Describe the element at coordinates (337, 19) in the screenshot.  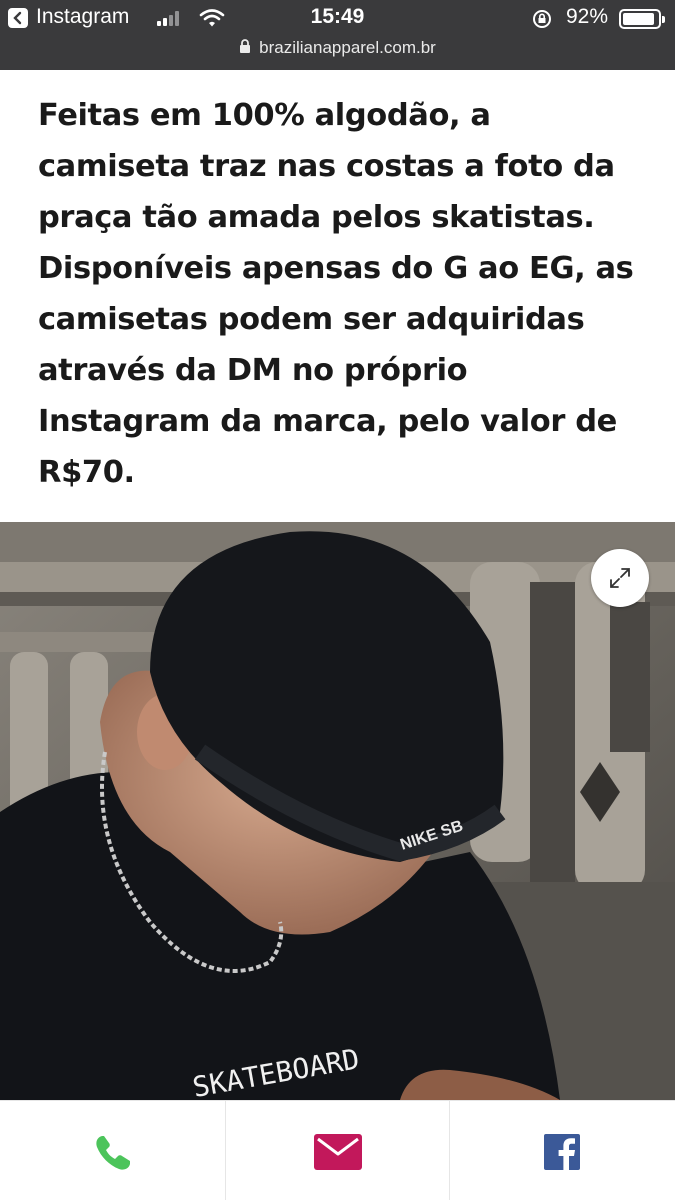
I see `status-row: Instagram 15:49 92%` at that location.